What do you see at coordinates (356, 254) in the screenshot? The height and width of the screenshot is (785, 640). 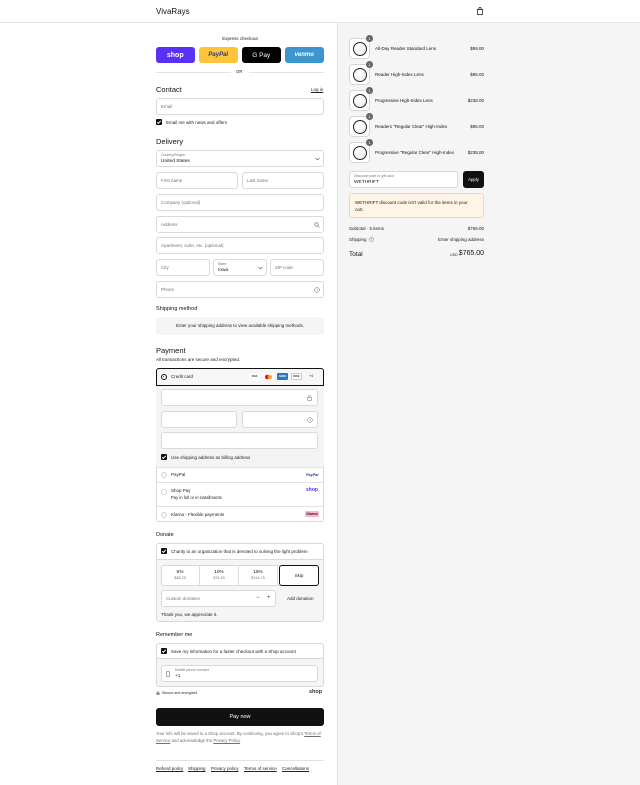 I see `total-label: Total` at bounding box center [356, 254].